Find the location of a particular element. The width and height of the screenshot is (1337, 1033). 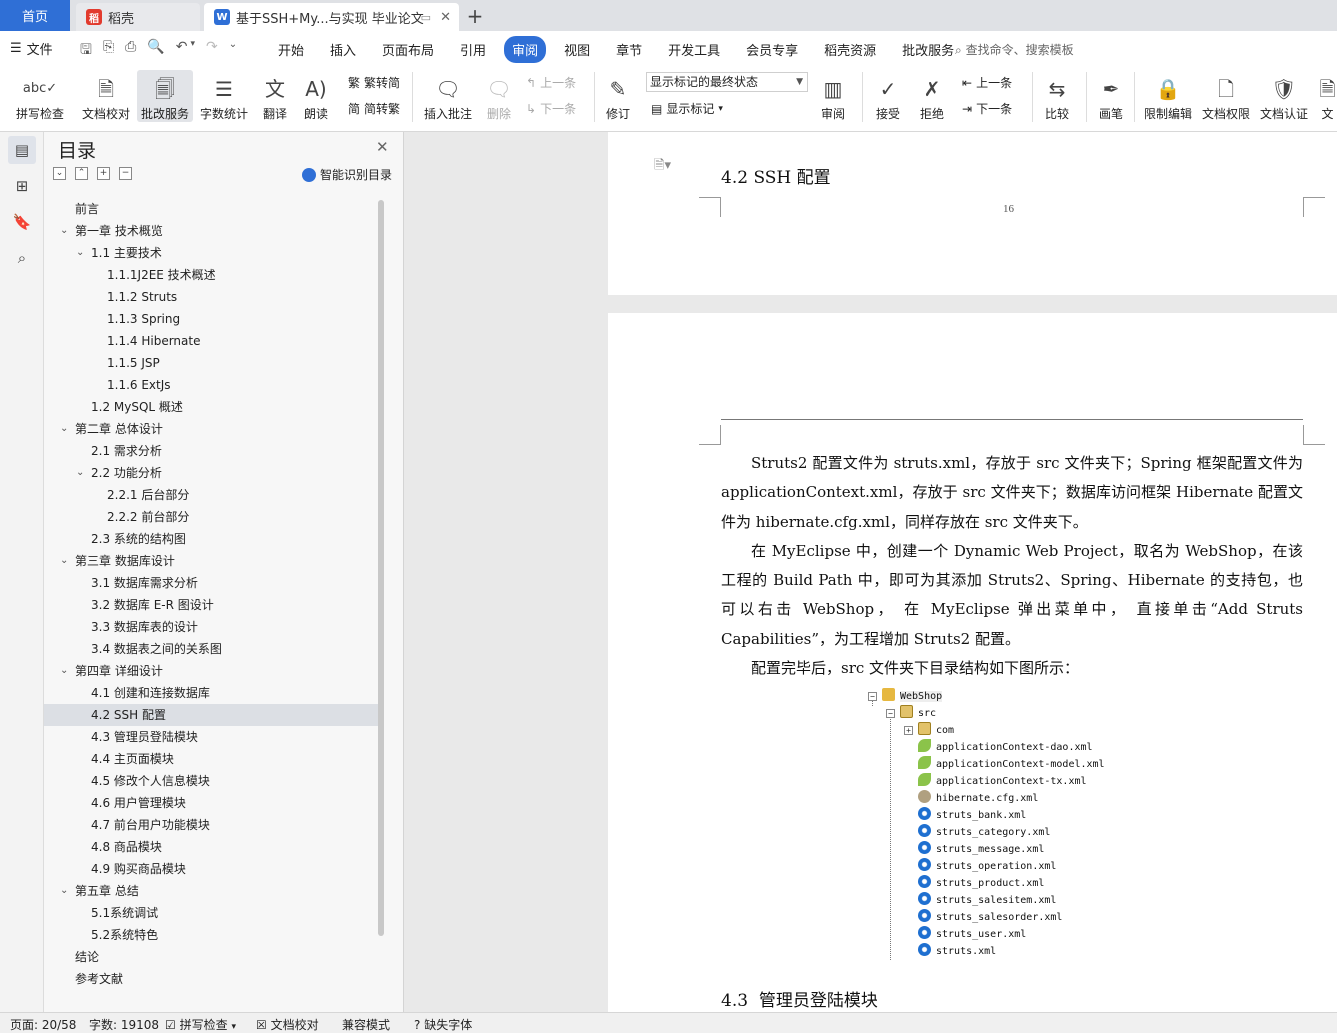

menu-section: 章节 is located at coordinates (629, 49).